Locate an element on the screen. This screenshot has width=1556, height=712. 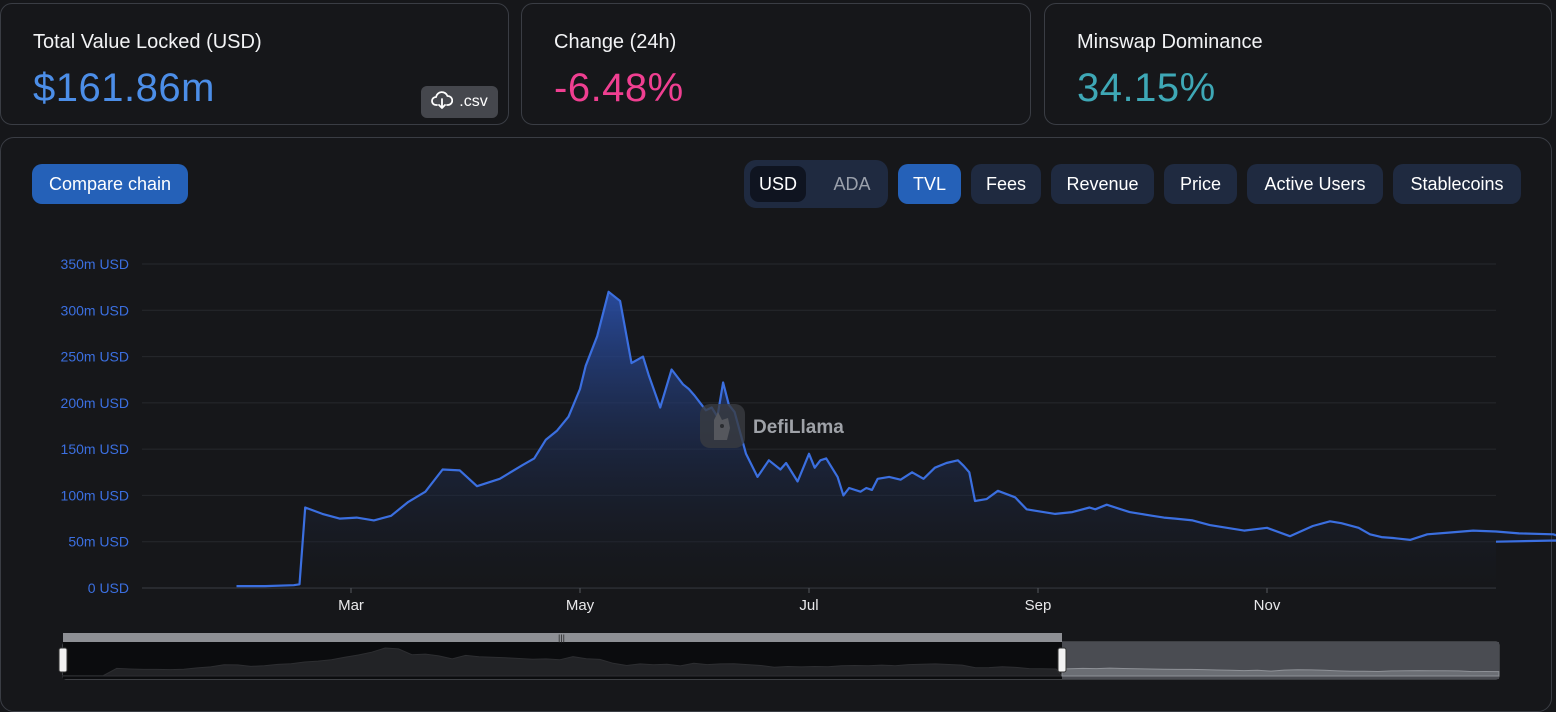
llama-logo-icon is located at coordinates (722, 426).